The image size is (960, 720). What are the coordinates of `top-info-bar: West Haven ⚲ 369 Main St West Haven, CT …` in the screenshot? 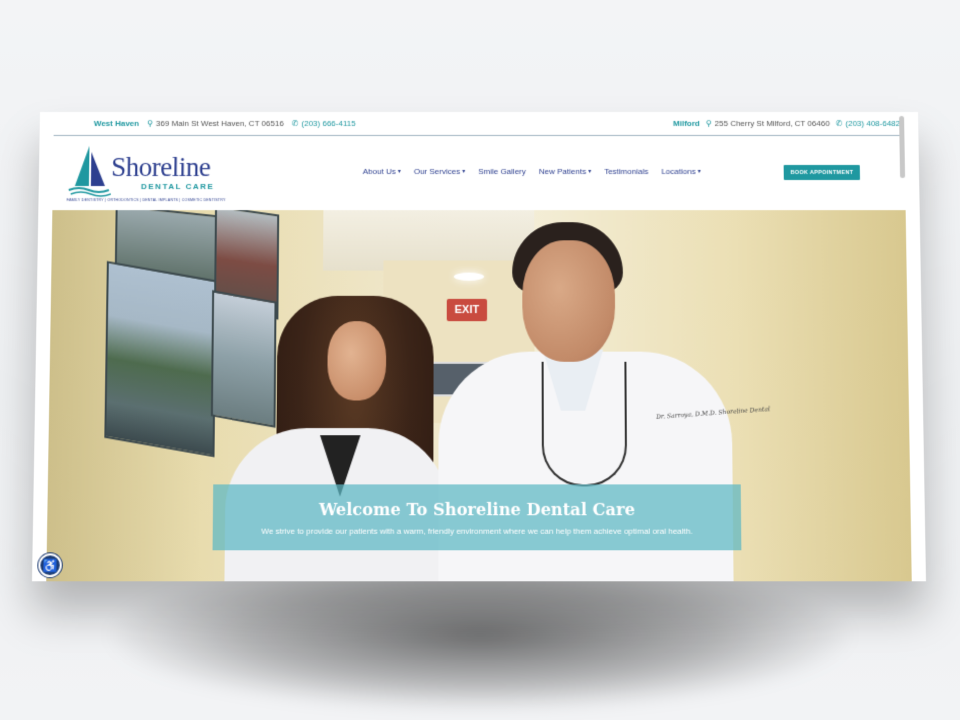 It's located at (479, 124).